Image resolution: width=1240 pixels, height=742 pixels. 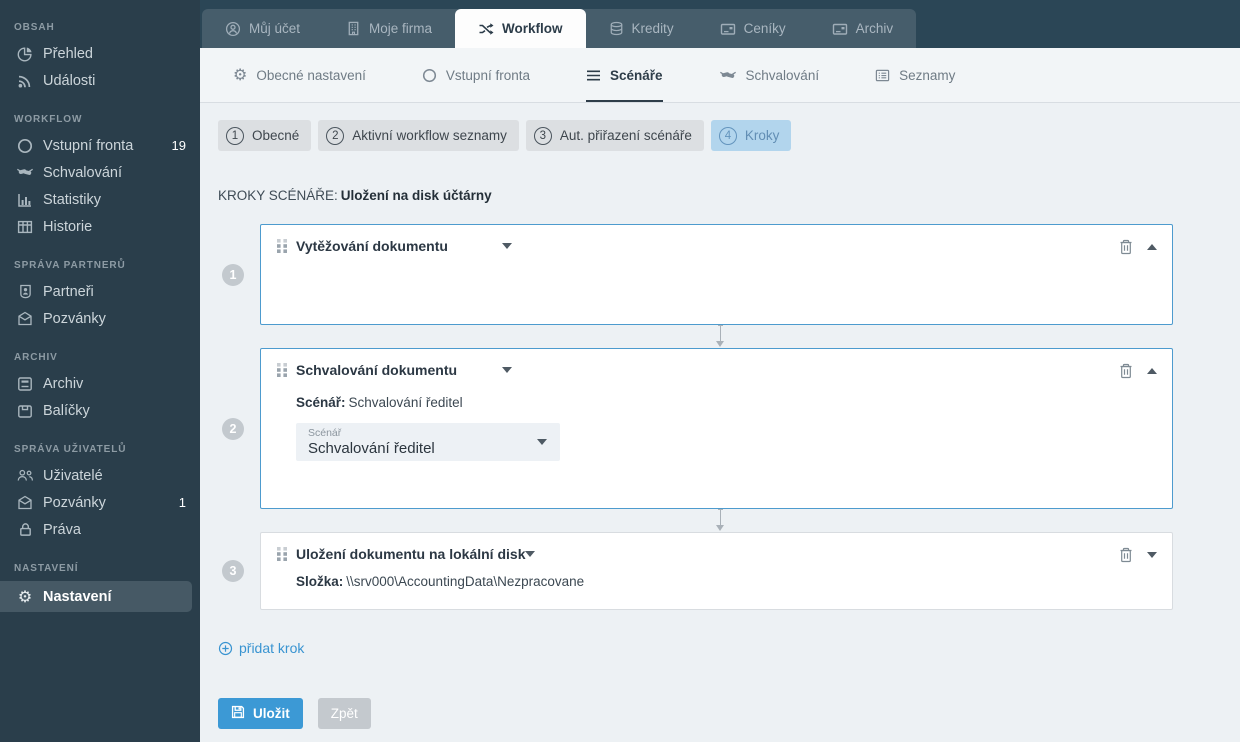 I want to click on step-card-actions, so click(x=1138, y=247).